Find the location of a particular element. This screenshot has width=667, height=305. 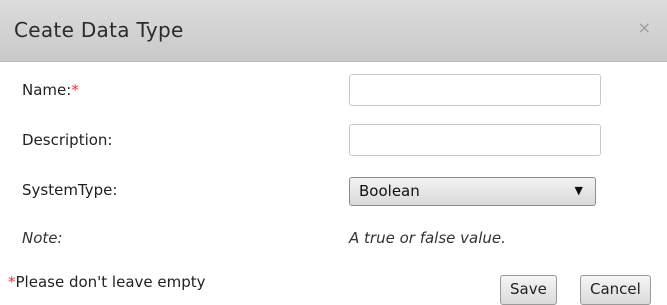

required-hint-text: Please don't leave empty is located at coordinates (110, 282).